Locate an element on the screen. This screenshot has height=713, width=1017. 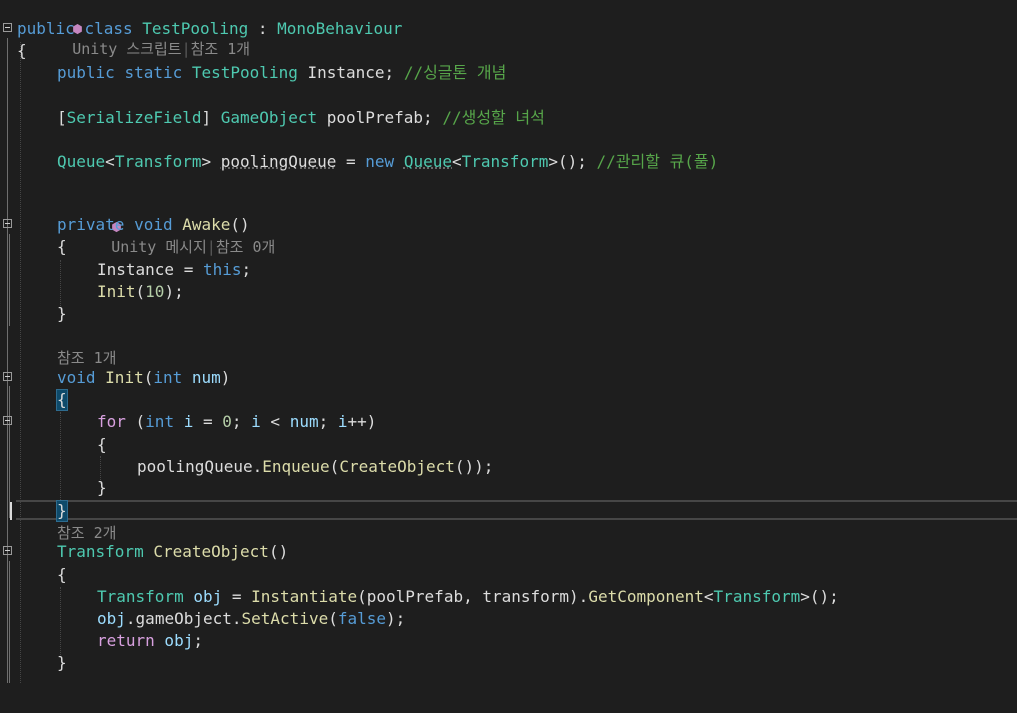
keyword: new is located at coordinates (380, 161).